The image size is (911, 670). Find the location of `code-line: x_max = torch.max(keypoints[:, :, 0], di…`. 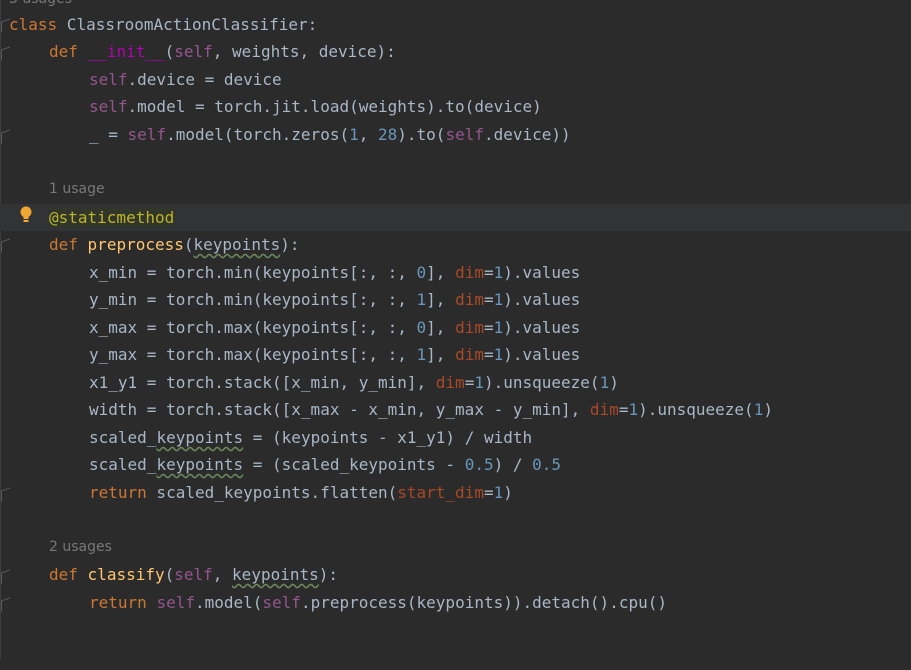

code-line: x_max = torch.max(keypoints[:, :, 0], di… is located at coordinates (455, 327).